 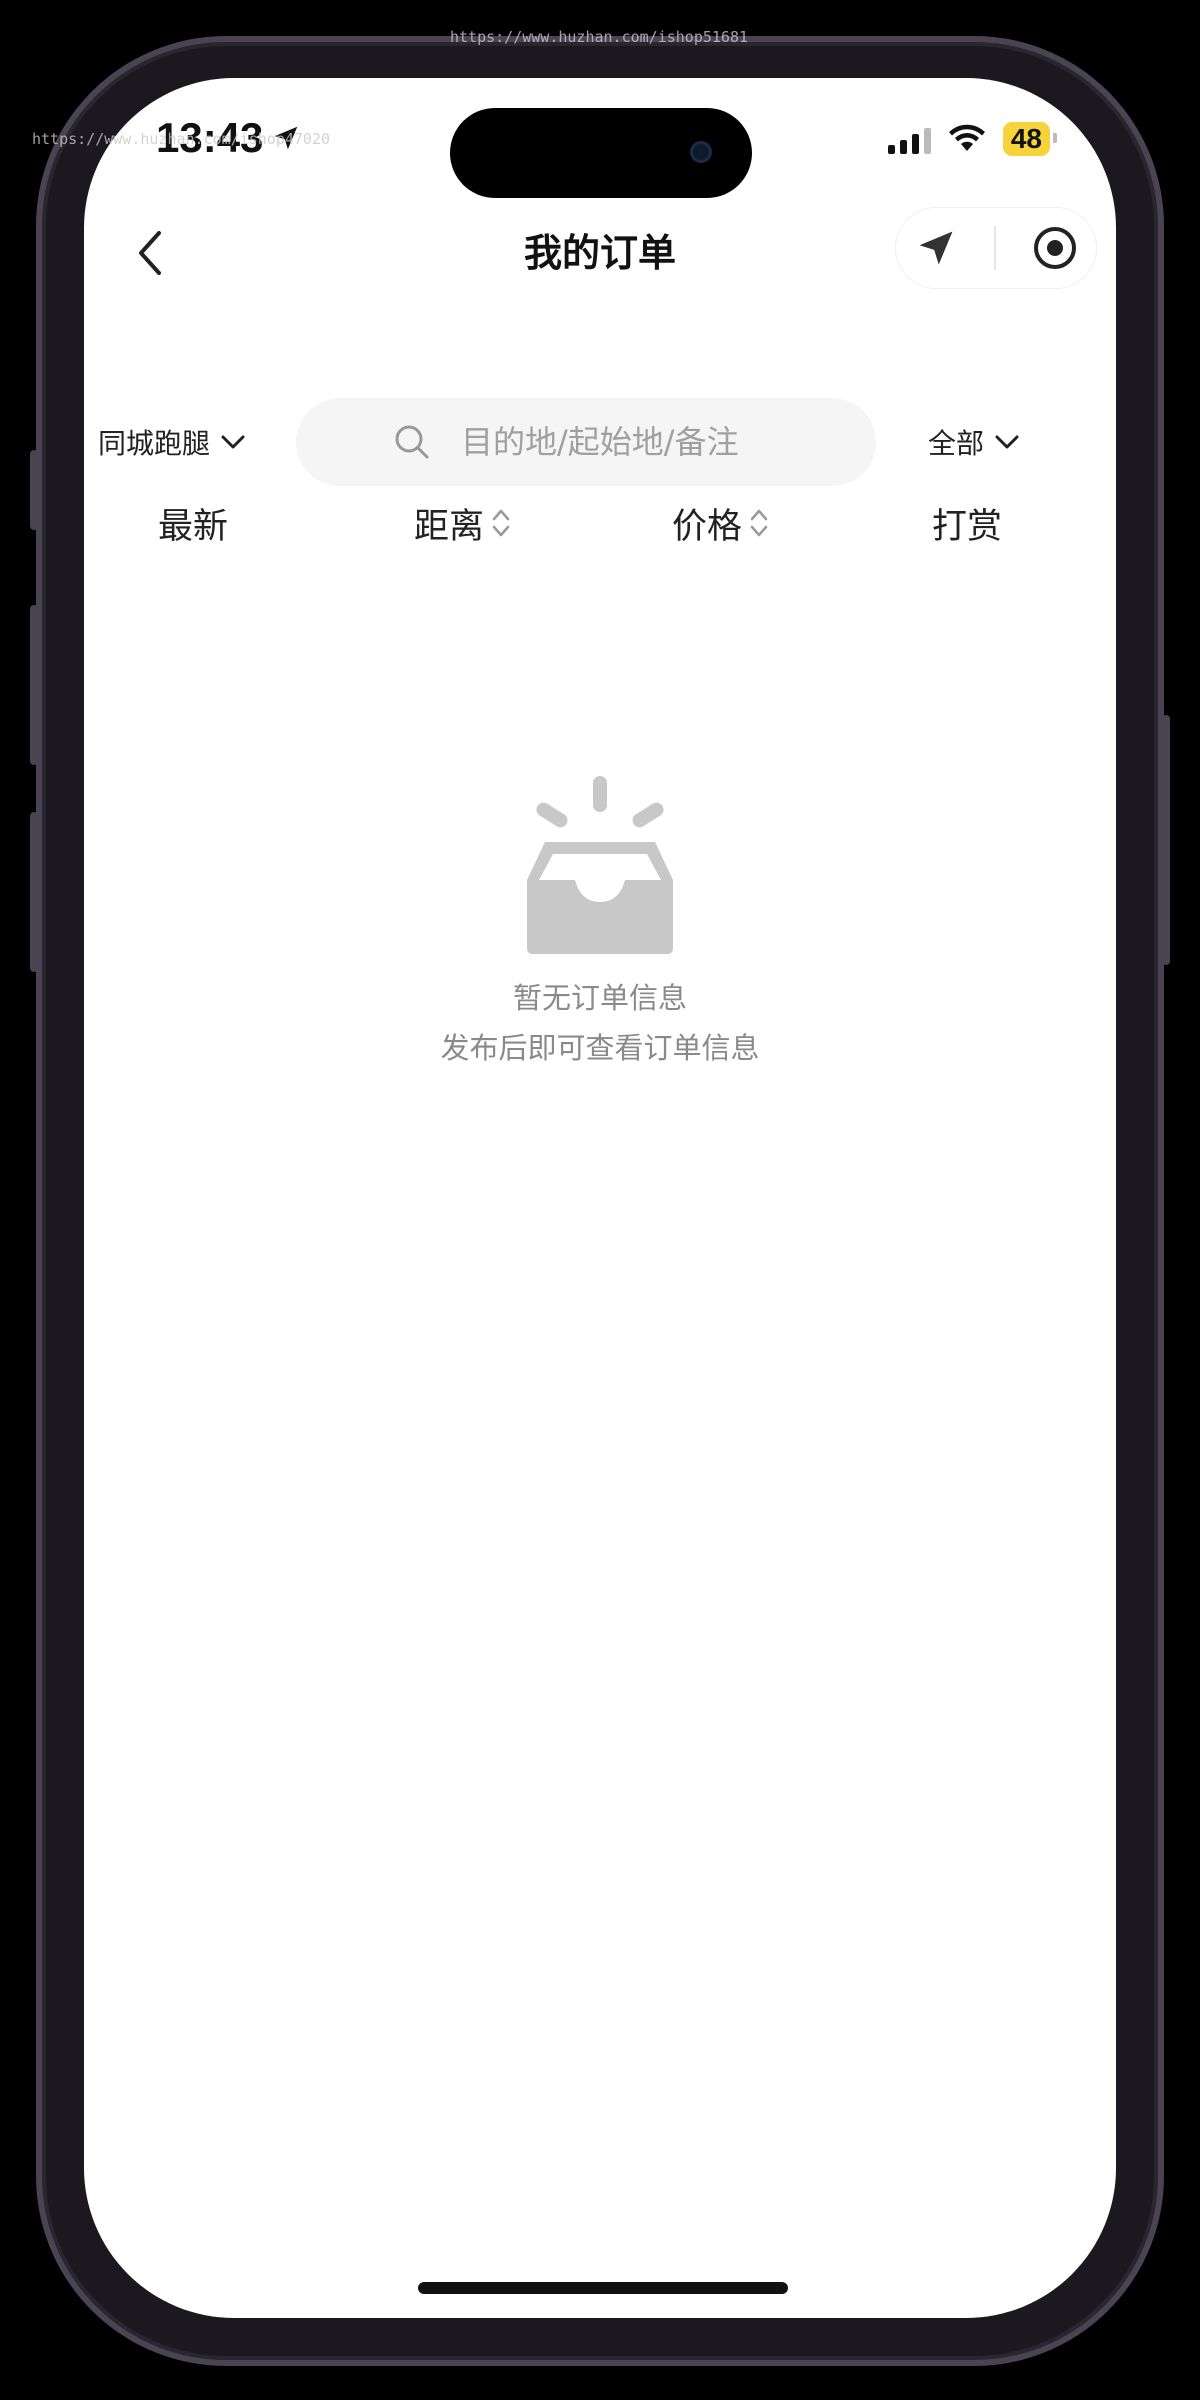 I want to click on city-filter-dropdown: 同城跑腿, so click(x=172, y=442).